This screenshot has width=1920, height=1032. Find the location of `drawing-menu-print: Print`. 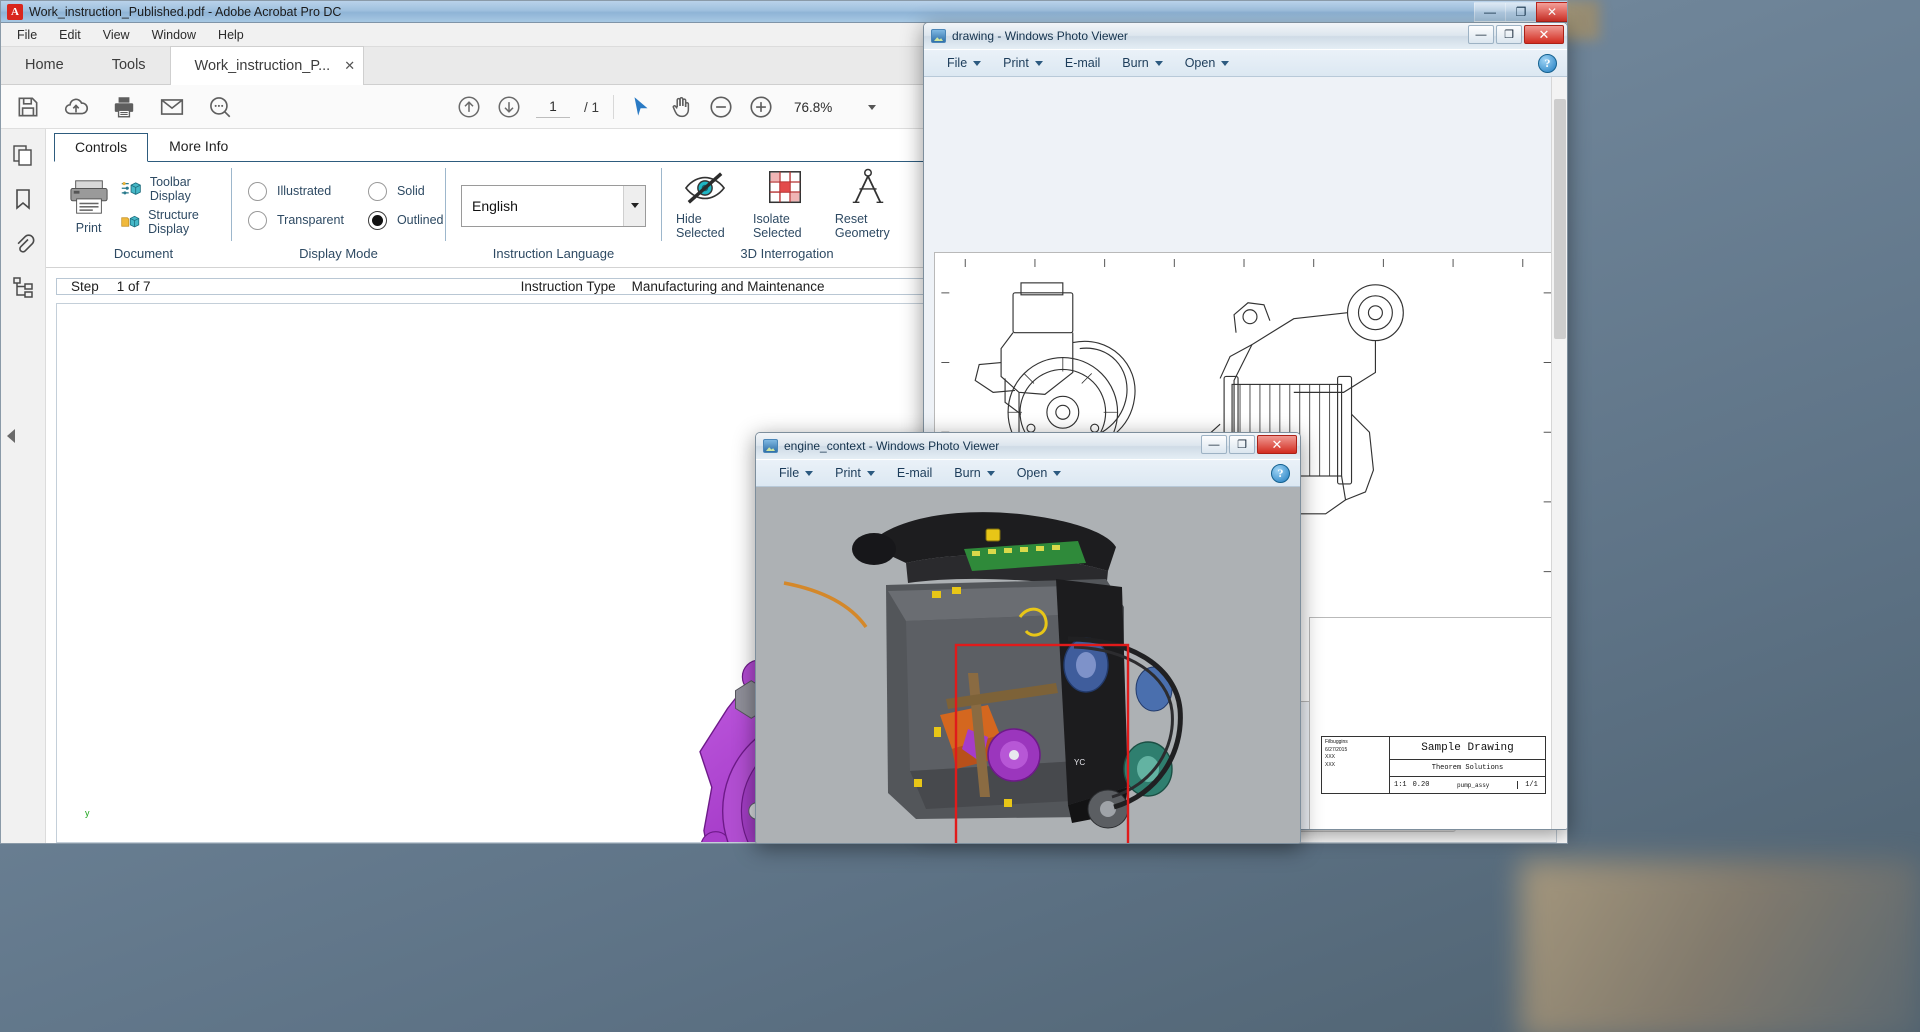

drawing-menu-print: Print is located at coordinates (1023, 63).